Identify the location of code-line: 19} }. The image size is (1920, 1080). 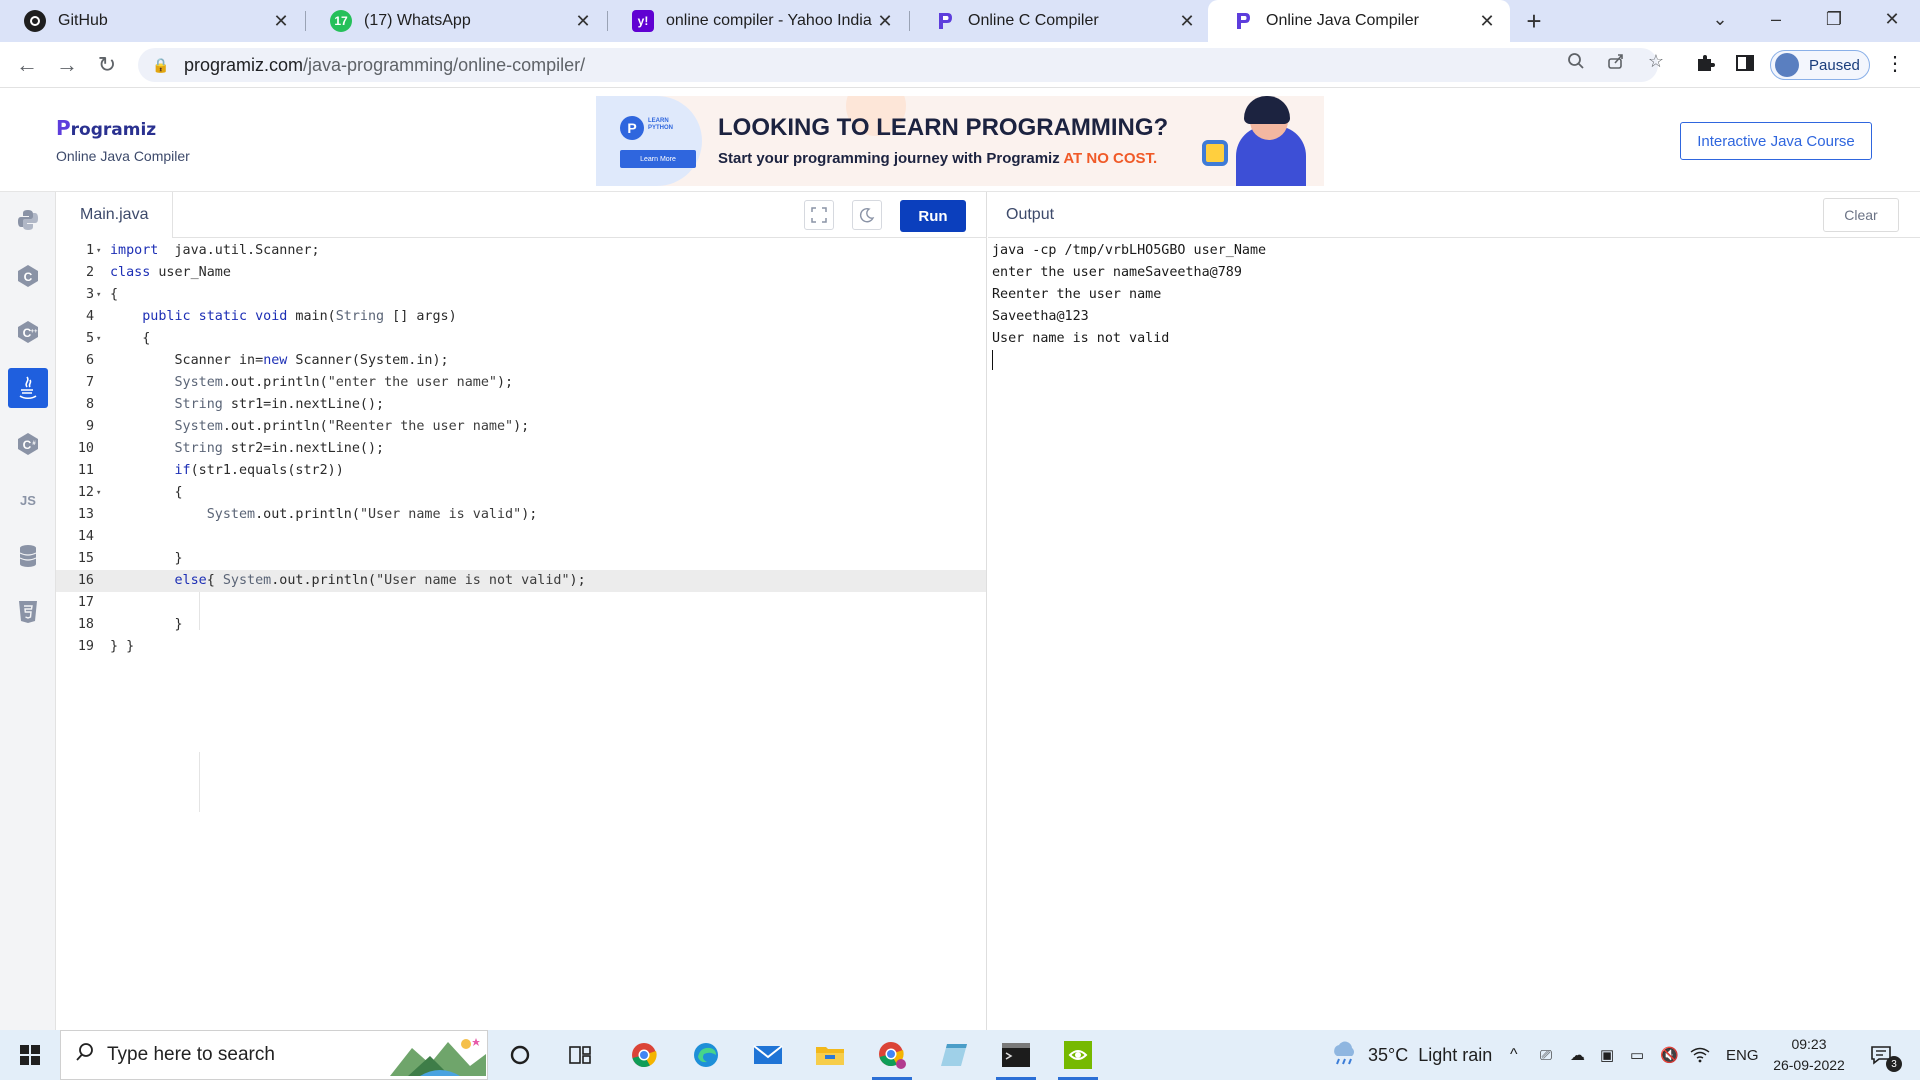
(521, 647).